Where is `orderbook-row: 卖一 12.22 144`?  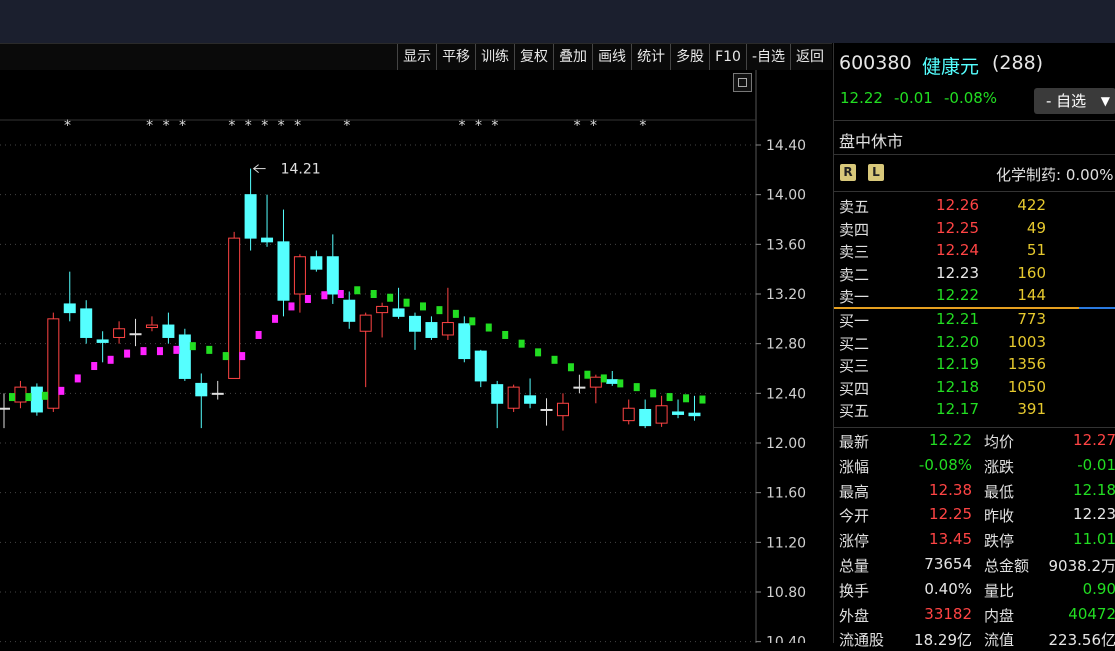
orderbook-row: 卖一 12.22 144 is located at coordinates (974, 295).